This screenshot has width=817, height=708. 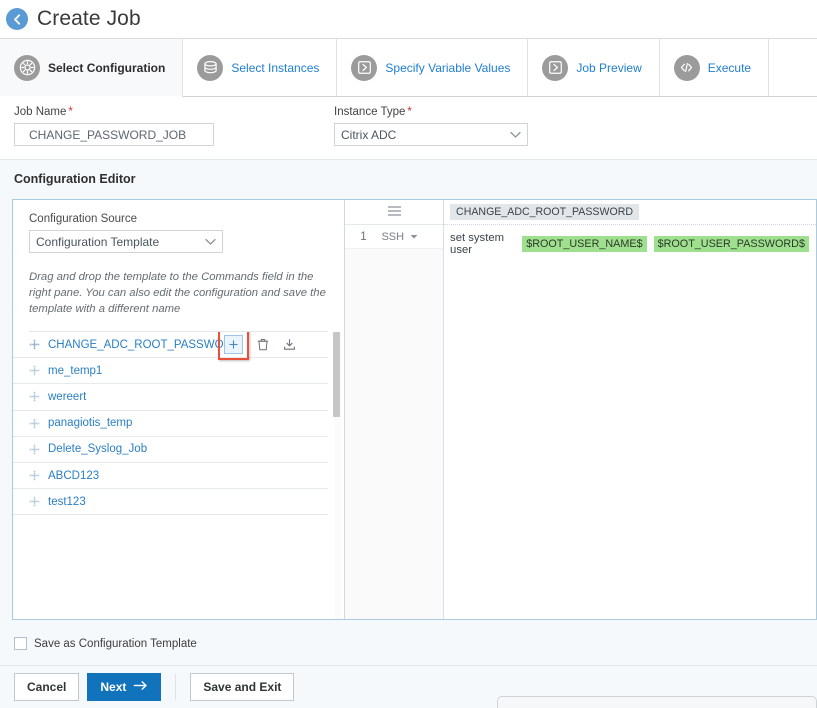 I want to click on list-item: me_temp1, so click(x=171, y=371).